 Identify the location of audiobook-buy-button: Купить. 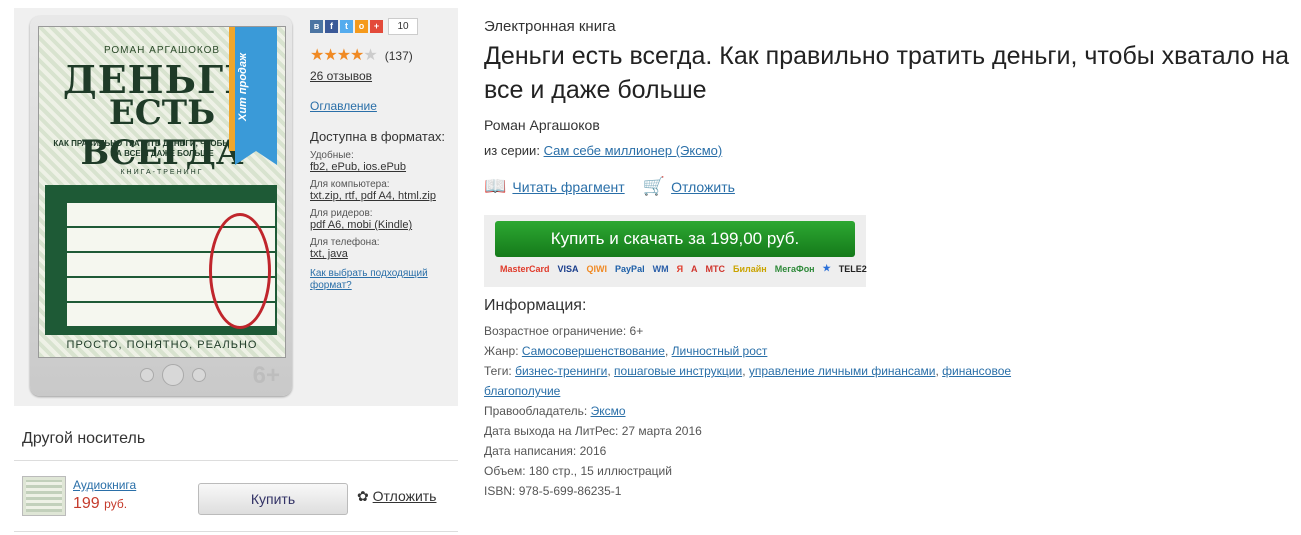
(273, 499).